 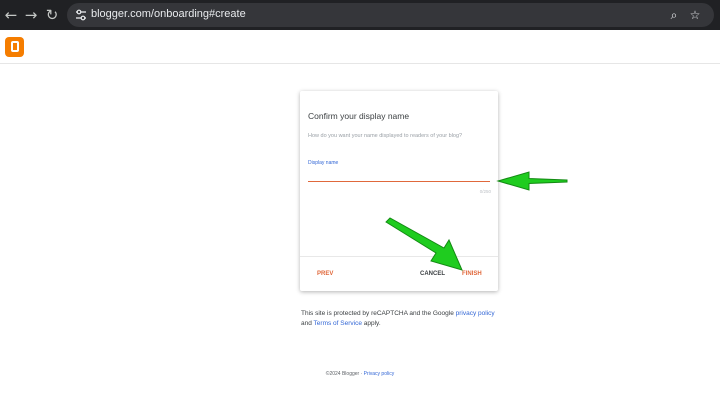 What do you see at coordinates (485, 191) in the screenshot?
I see `character-counter: 0/250` at bounding box center [485, 191].